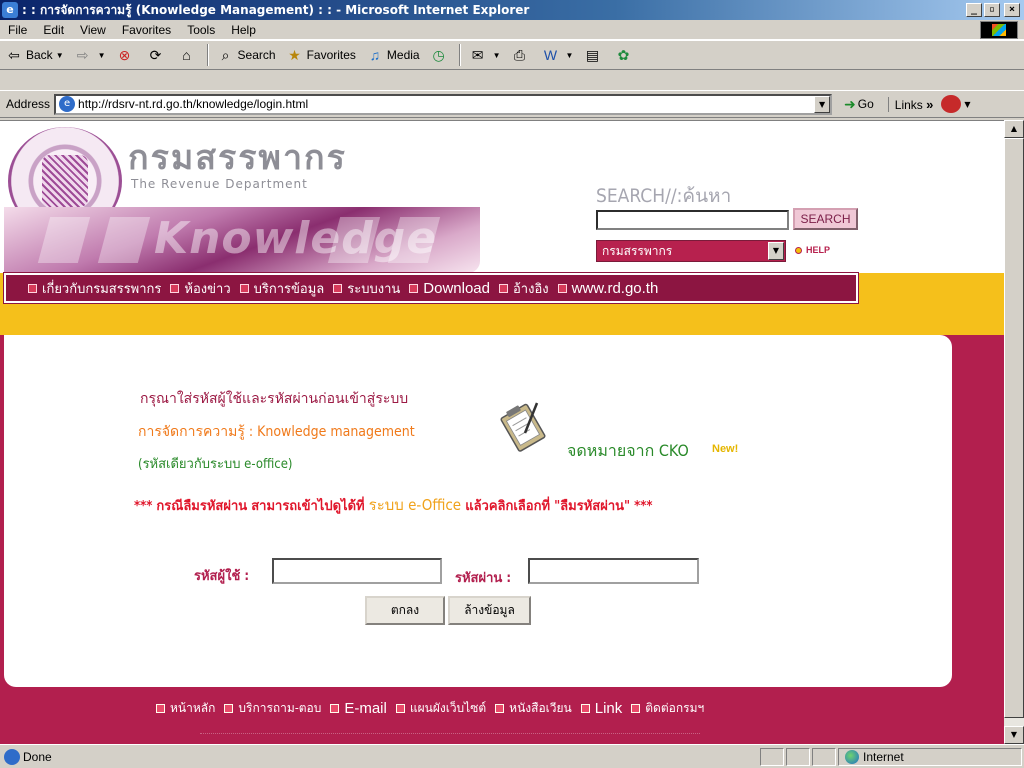 The width and height of the screenshot is (1024, 768). What do you see at coordinates (974, 10) in the screenshot?
I see `minimize-button: _` at bounding box center [974, 10].